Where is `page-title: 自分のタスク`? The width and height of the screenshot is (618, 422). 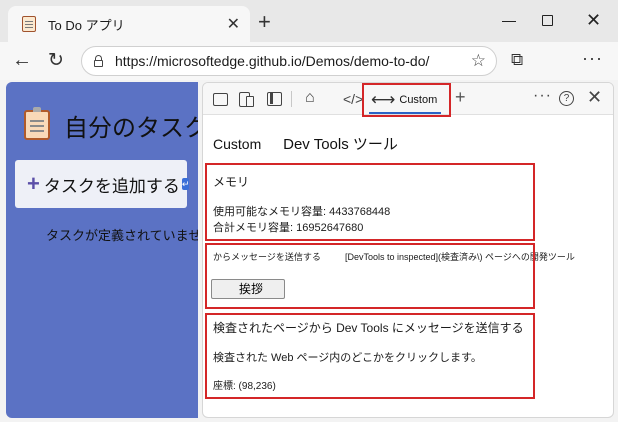 page-title: 自分のタスク is located at coordinates (131, 128).